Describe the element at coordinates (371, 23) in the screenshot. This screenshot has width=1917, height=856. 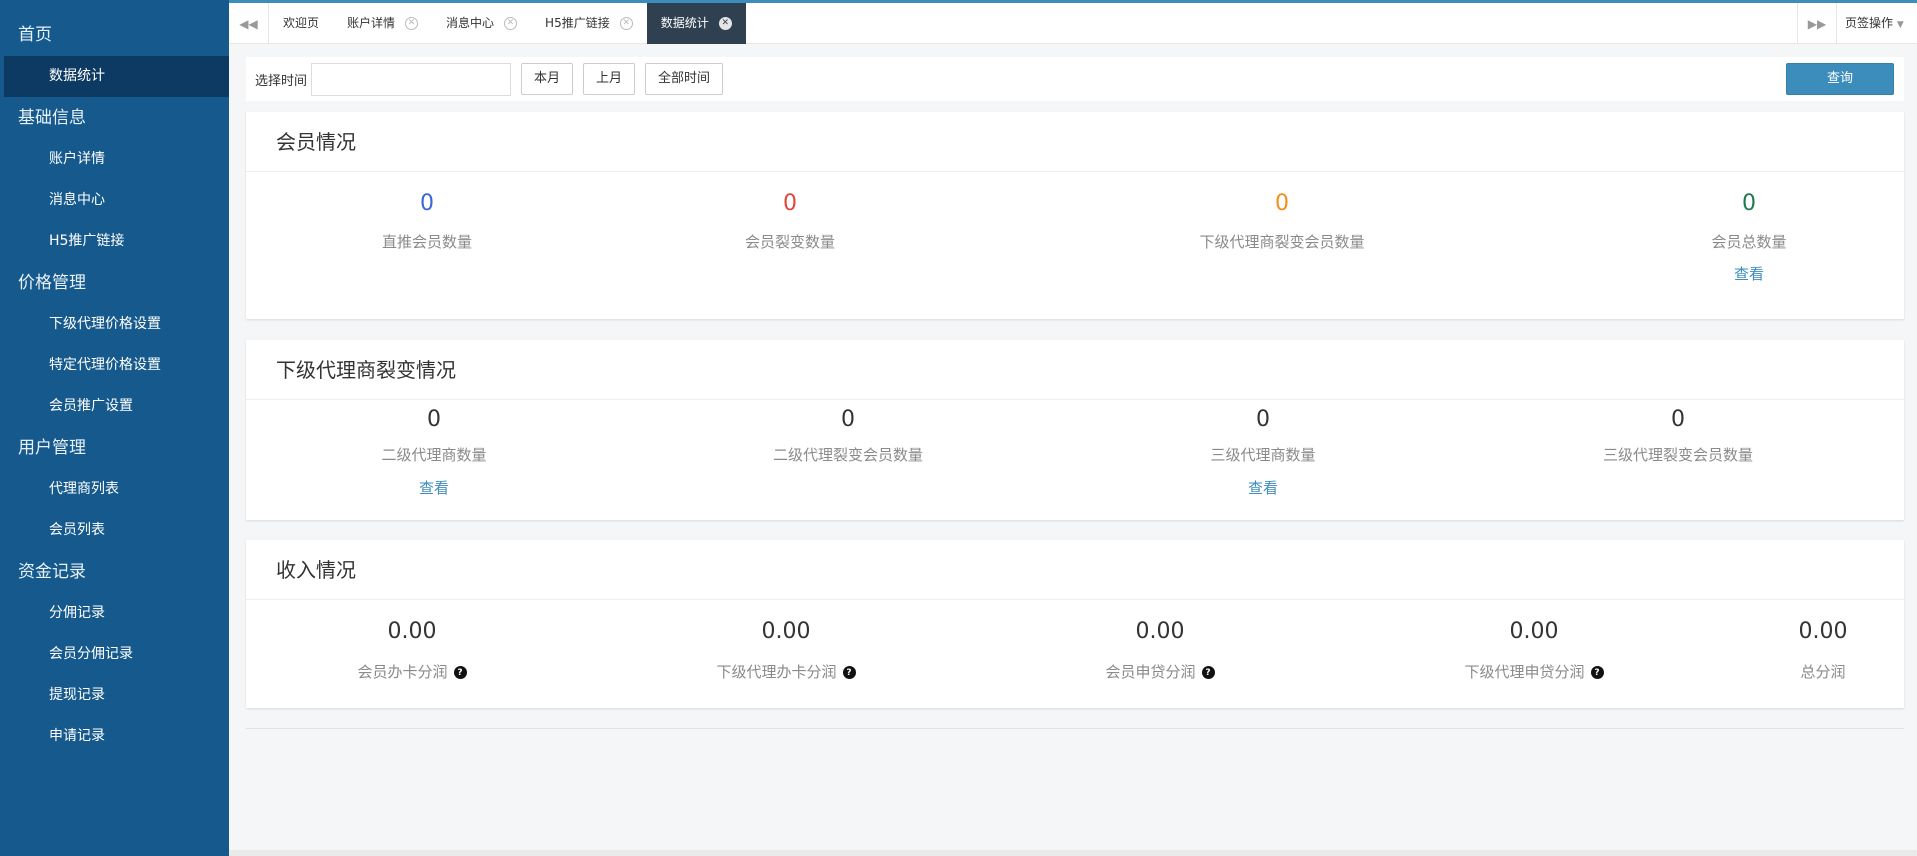
I see `tab-label: 账户详情` at that location.